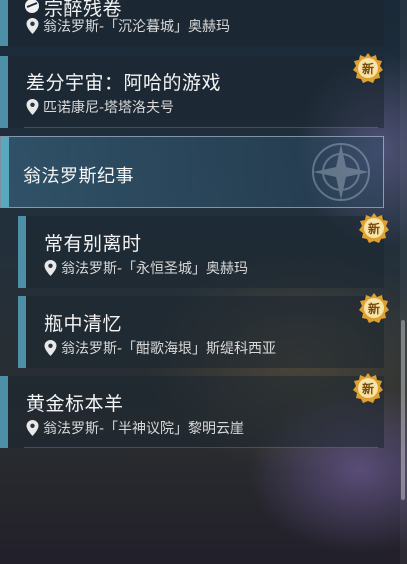  What do you see at coordinates (192, 172) in the screenshot?
I see `quest-section-header: 翁法罗斯纪事` at bounding box center [192, 172].